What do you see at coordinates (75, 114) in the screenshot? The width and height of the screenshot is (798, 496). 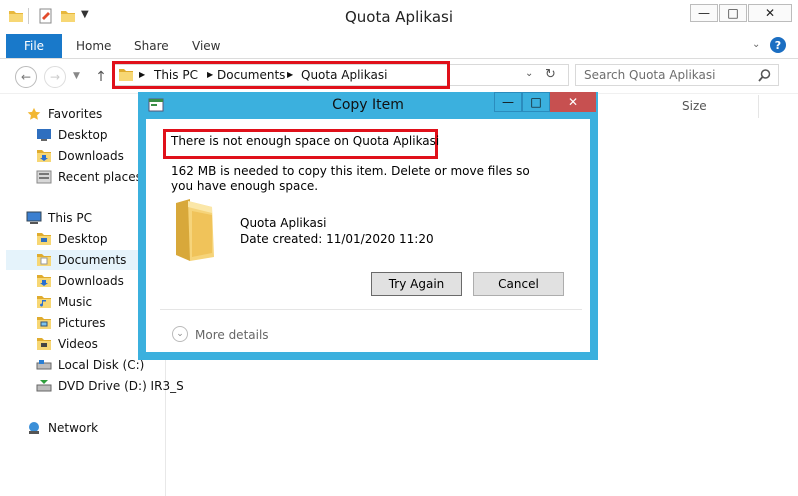 I see `nav-label: Favorites` at bounding box center [75, 114].